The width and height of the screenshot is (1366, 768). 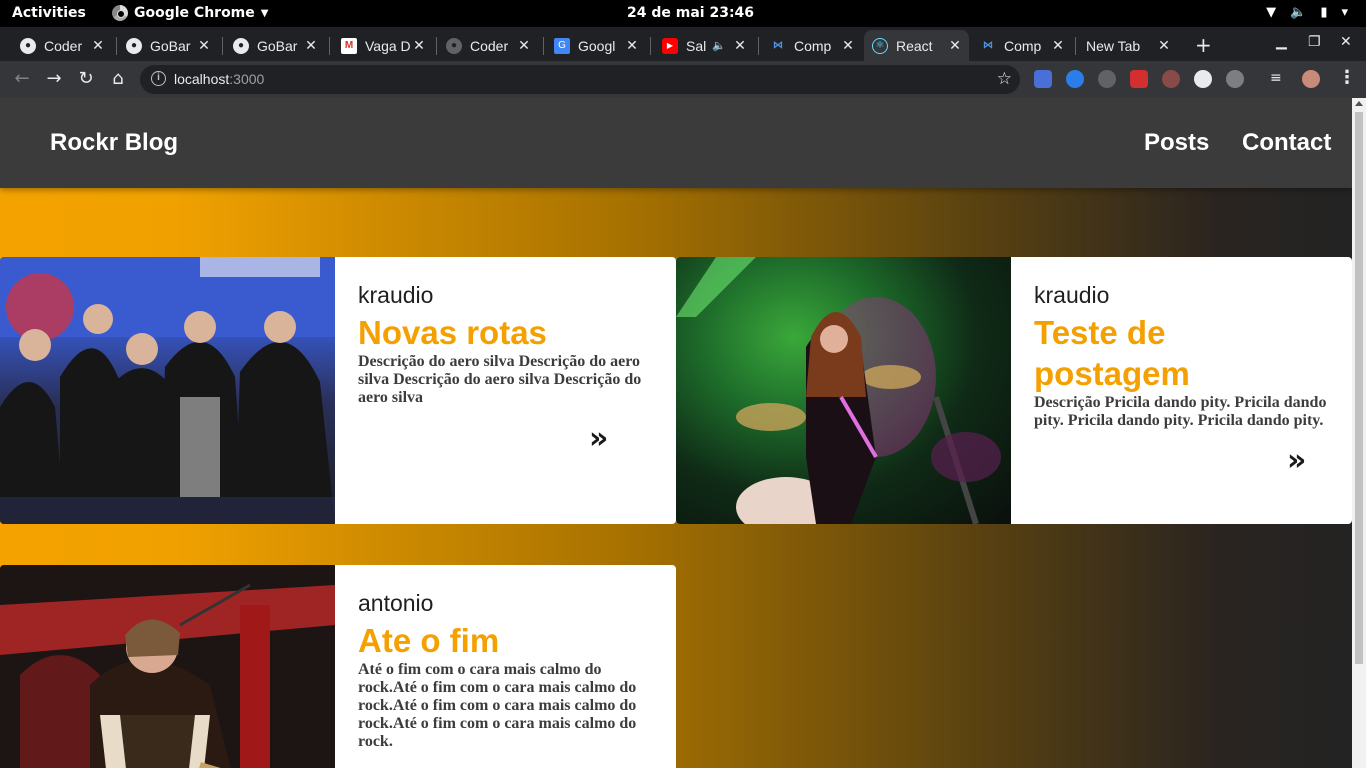 I want to click on system-tray: ▼ 🔈 ▮ ▾, so click(x=1307, y=12).